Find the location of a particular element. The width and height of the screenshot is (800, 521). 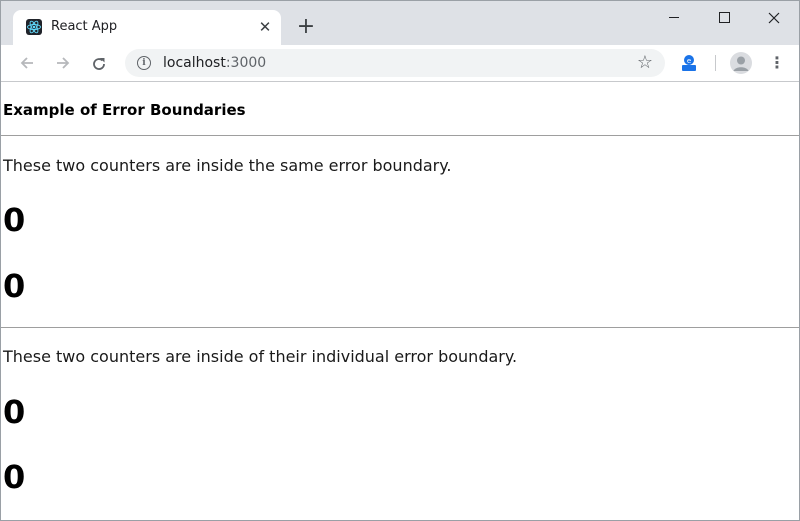

back-arrow-icon is located at coordinates (26, 63).